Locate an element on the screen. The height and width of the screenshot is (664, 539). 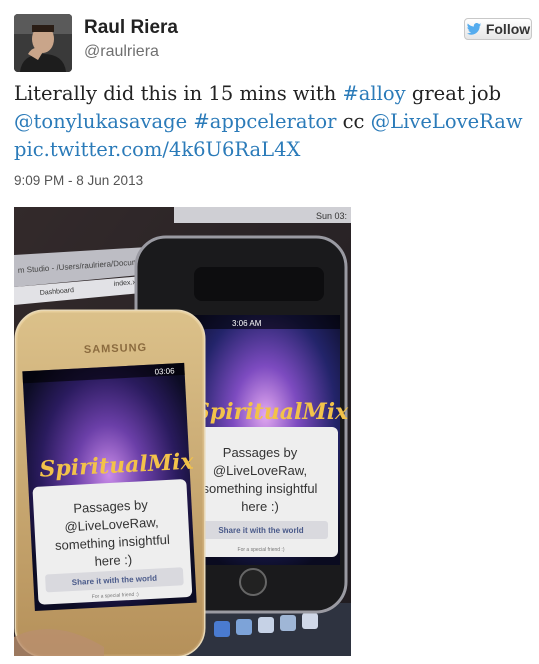
avatar-photo is located at coordinates (43, 43).